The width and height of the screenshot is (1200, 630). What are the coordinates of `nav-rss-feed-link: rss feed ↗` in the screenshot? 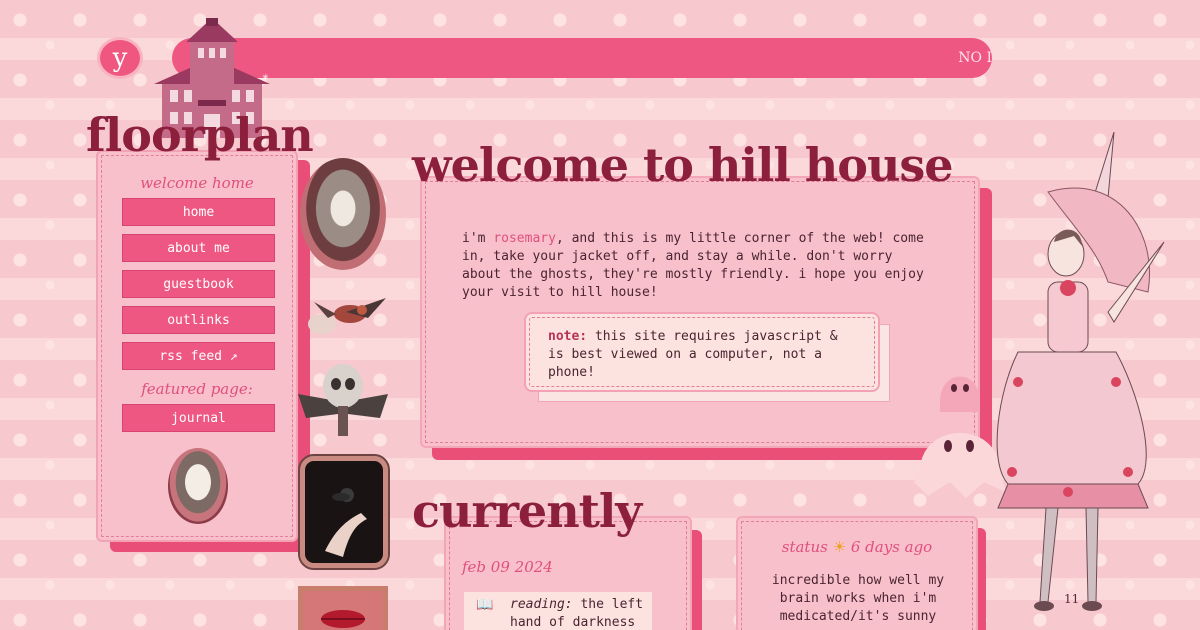 It's located at (198, 356).